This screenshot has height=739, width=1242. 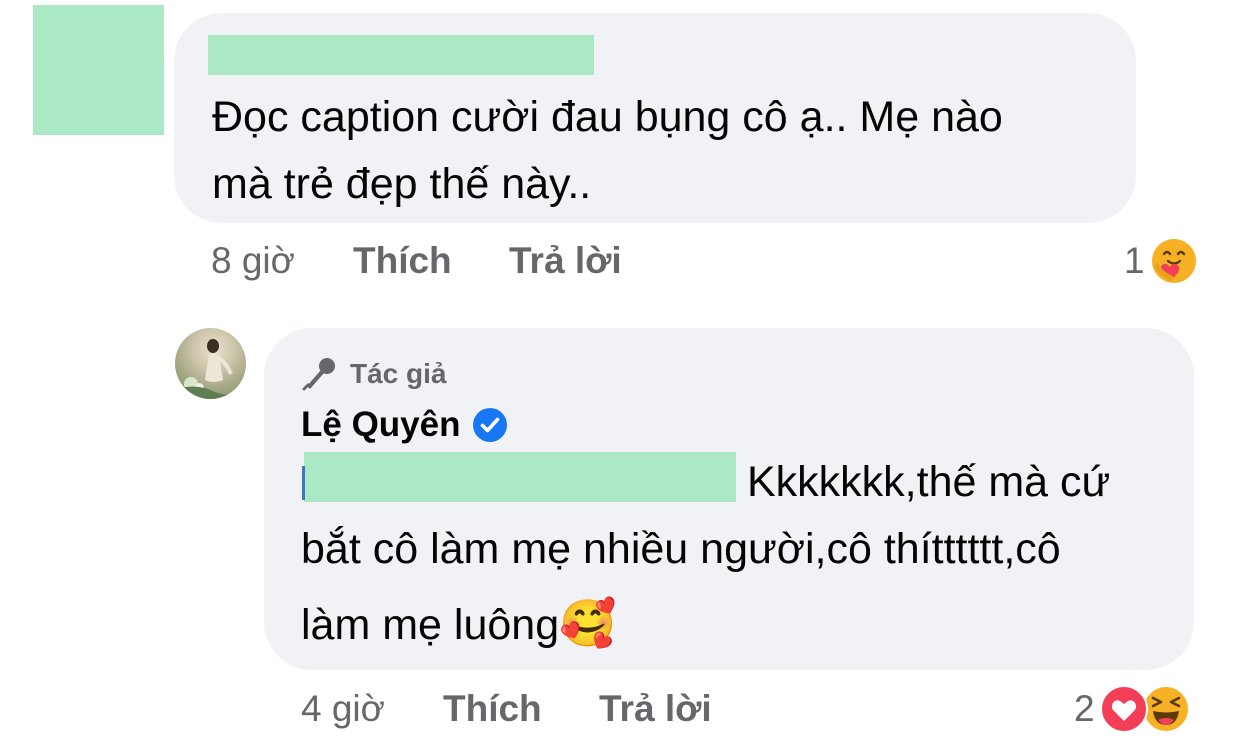 I want to click on timestamp: 4 giờ, so click(x=343, y=708).